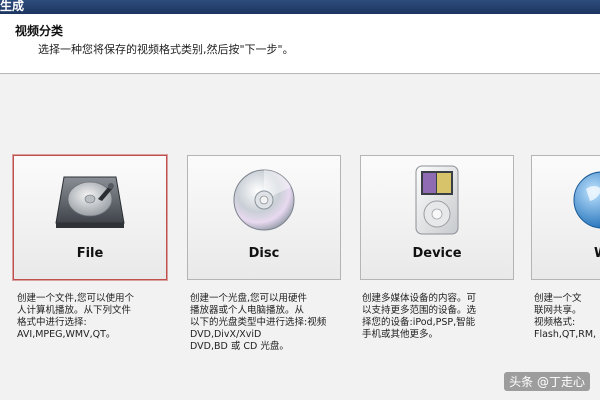 The image size is (600, 400). I want to click on category-card-device: Device, so click(437, 217).